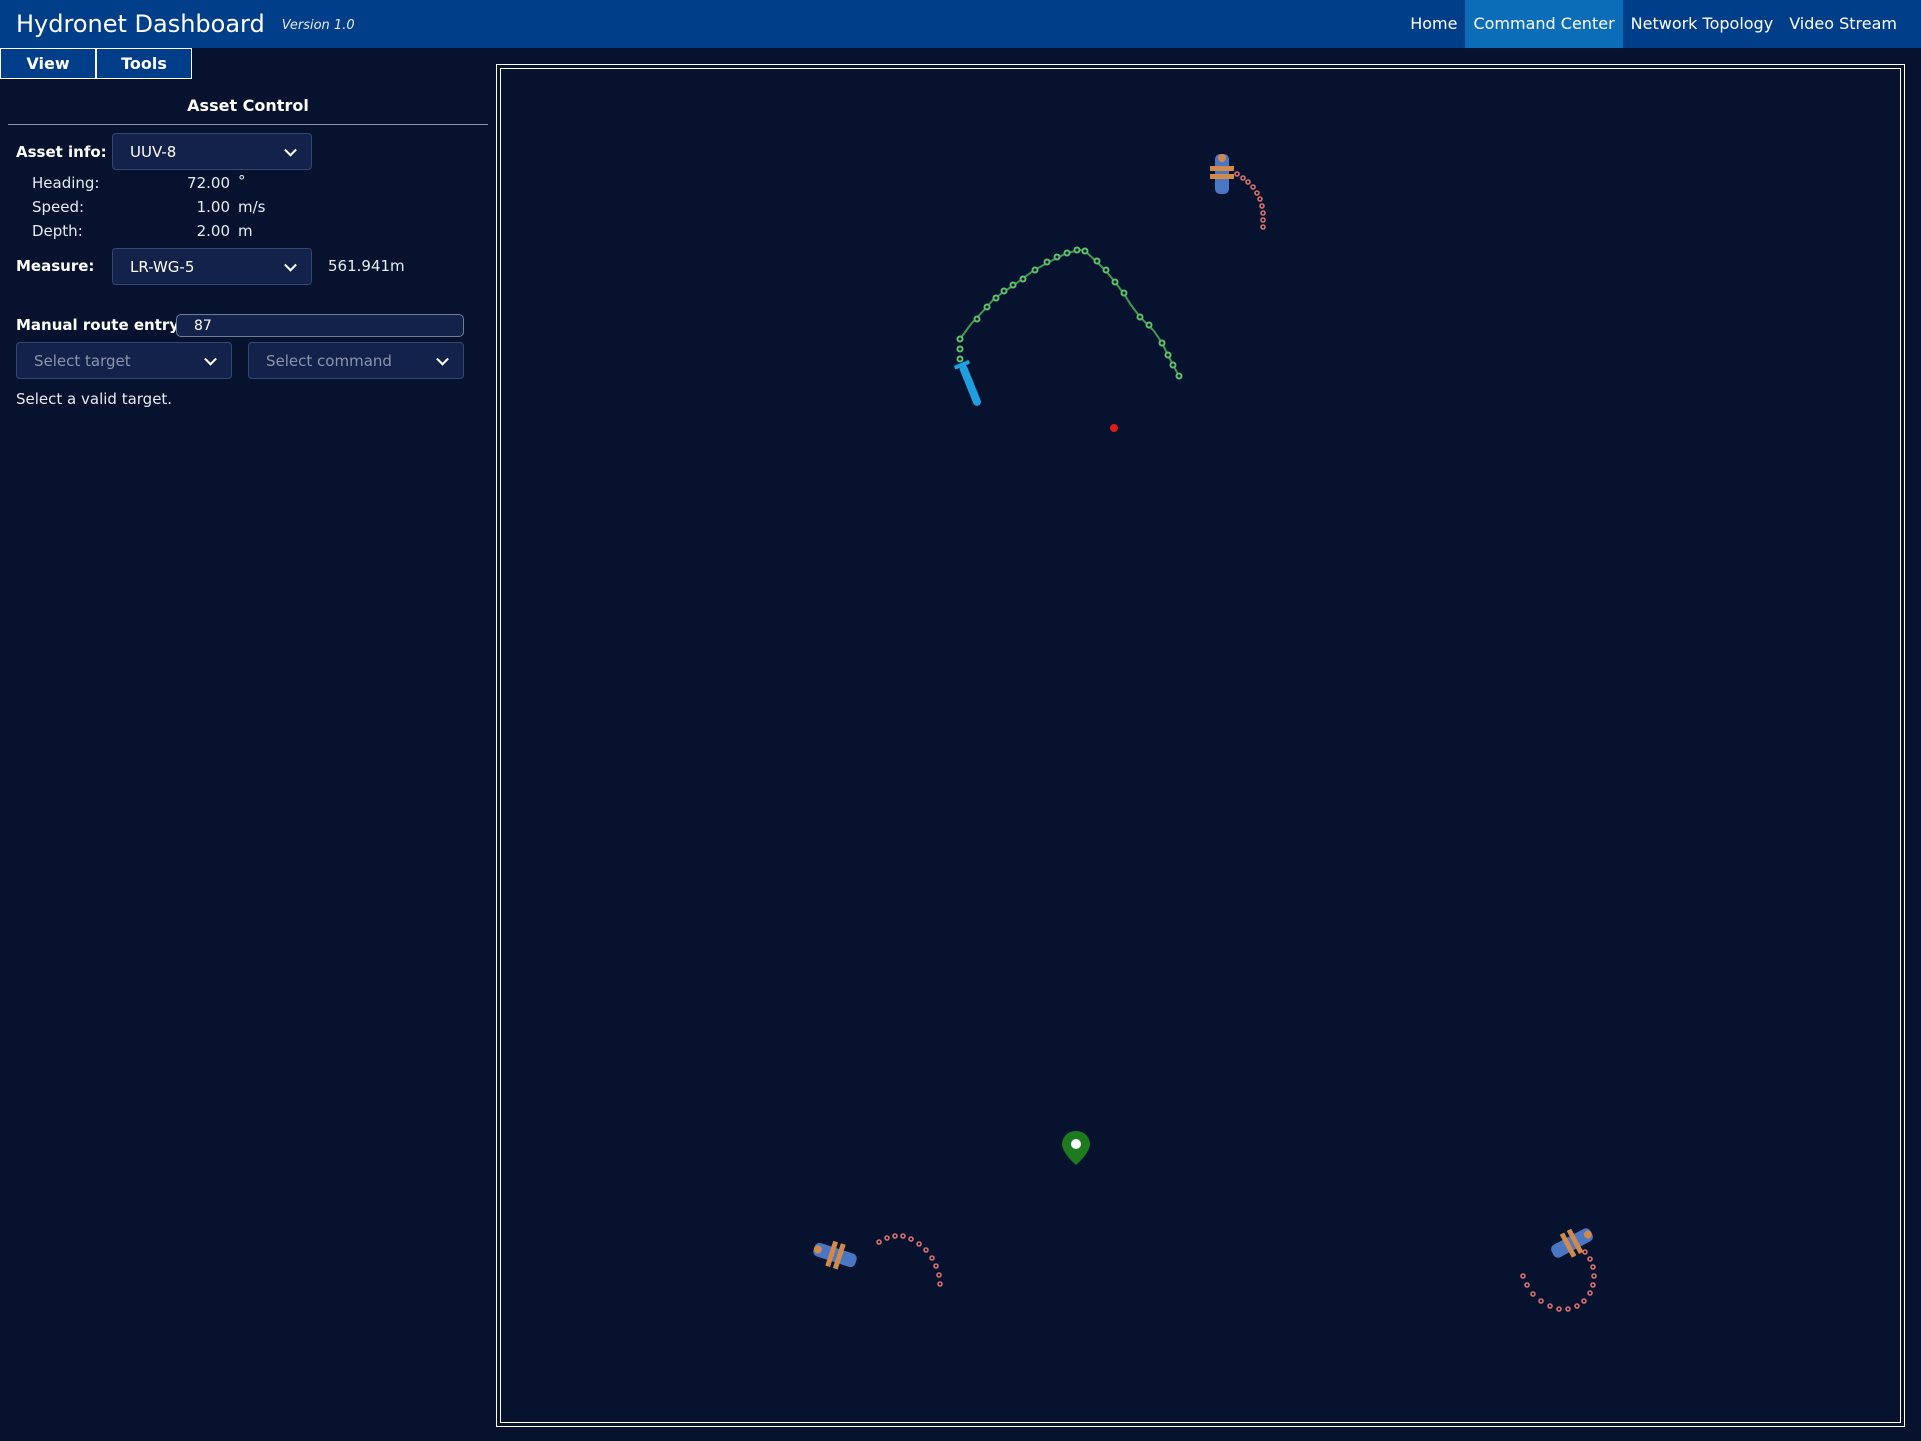 The width and height of the screenshot is (1921, 1441). What do you see at coordinates (1114, 428) in the screenshot?
I see `target-dot-icon` at bounding box center [1114, 428].